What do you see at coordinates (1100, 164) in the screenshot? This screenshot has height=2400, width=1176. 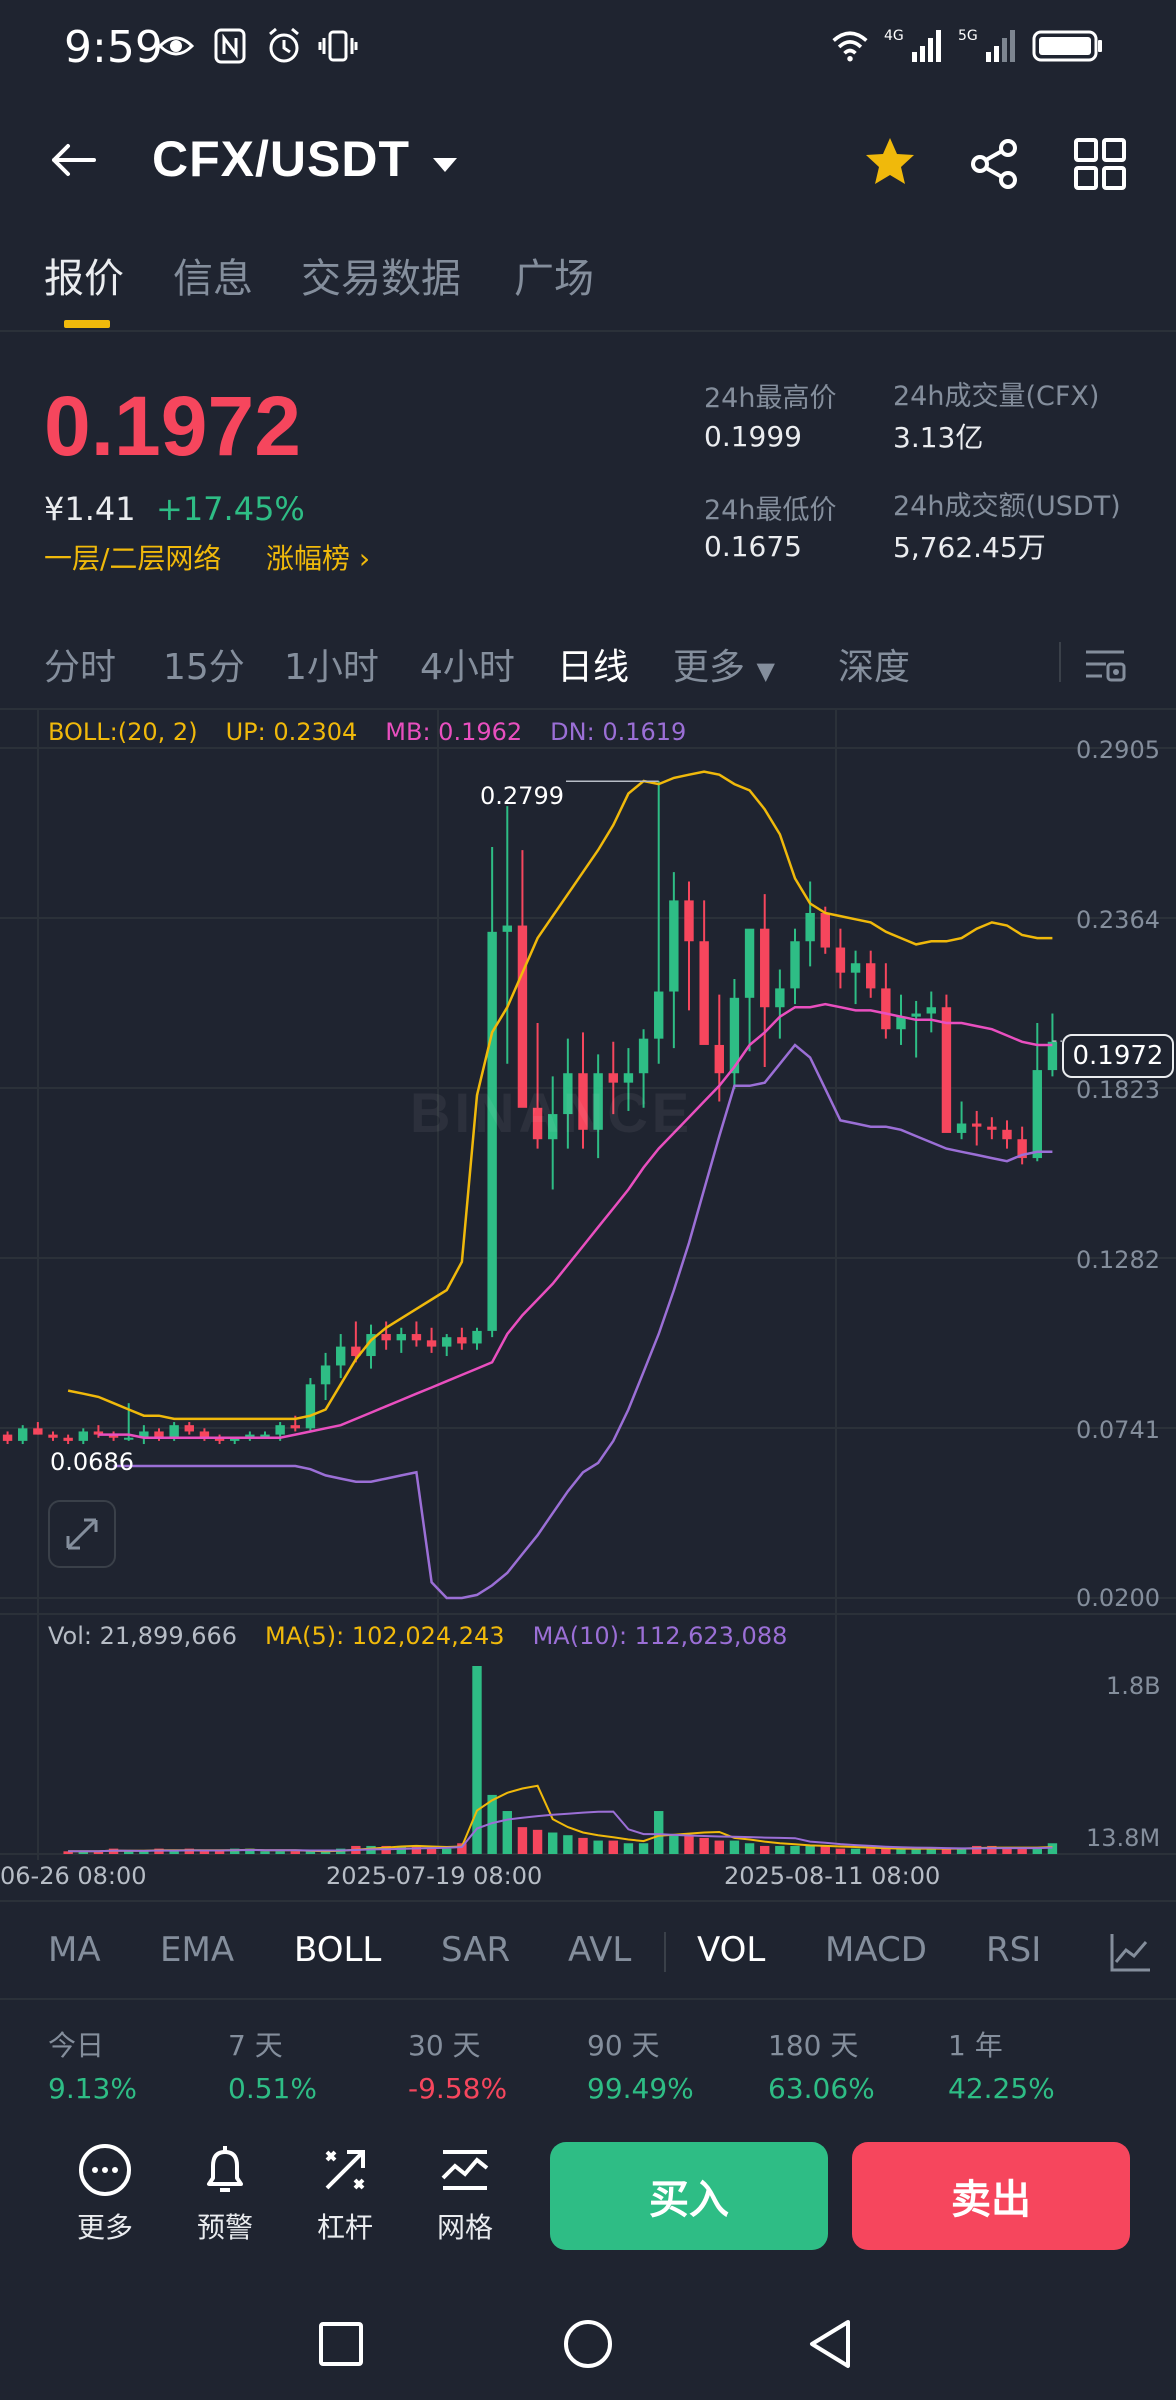 I see `grid-menu-icon` at bounding box center [1100, 164].